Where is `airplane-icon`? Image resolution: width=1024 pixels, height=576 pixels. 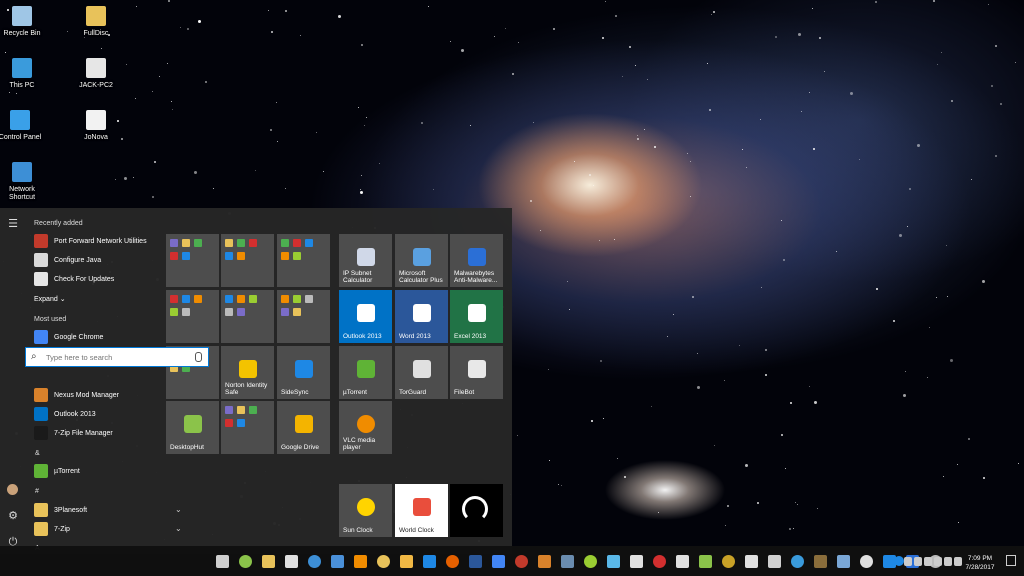 airplane-icon is located at coordinates (751, 561).